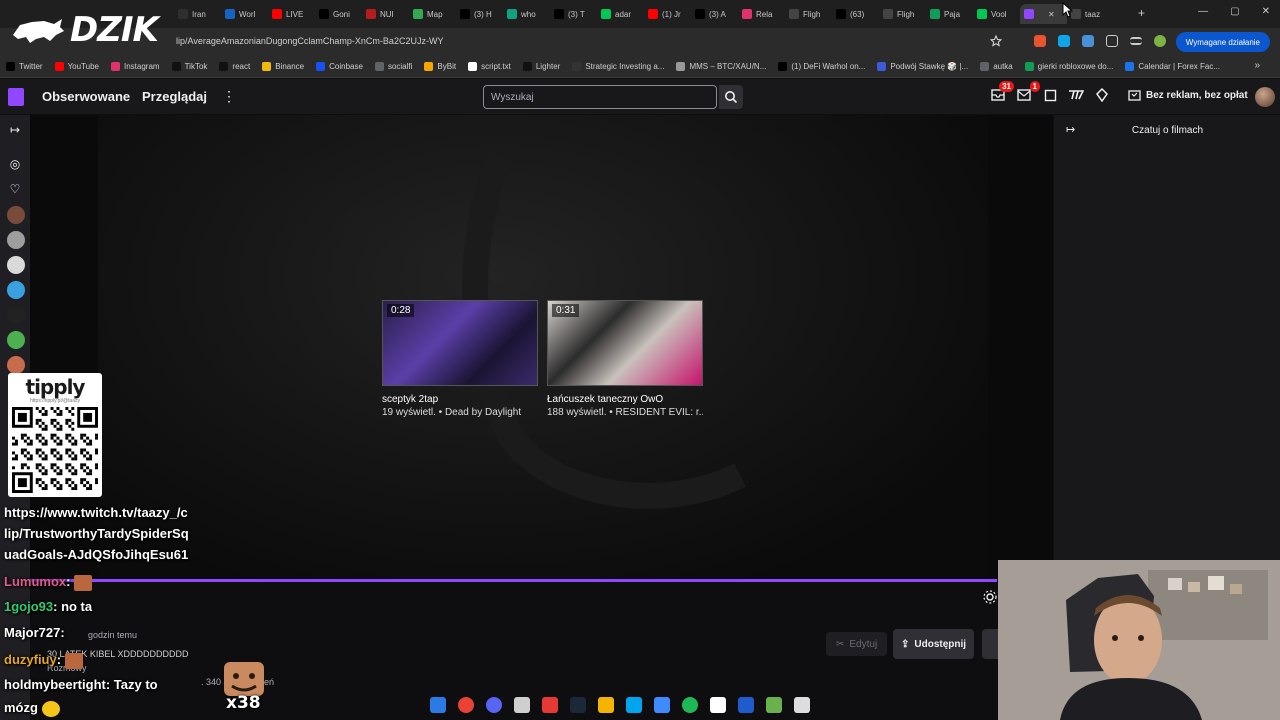  Describe the element at coordinates (1257, 65) in the screenshot. I see `bookmarks-more-icon: »` at that location.